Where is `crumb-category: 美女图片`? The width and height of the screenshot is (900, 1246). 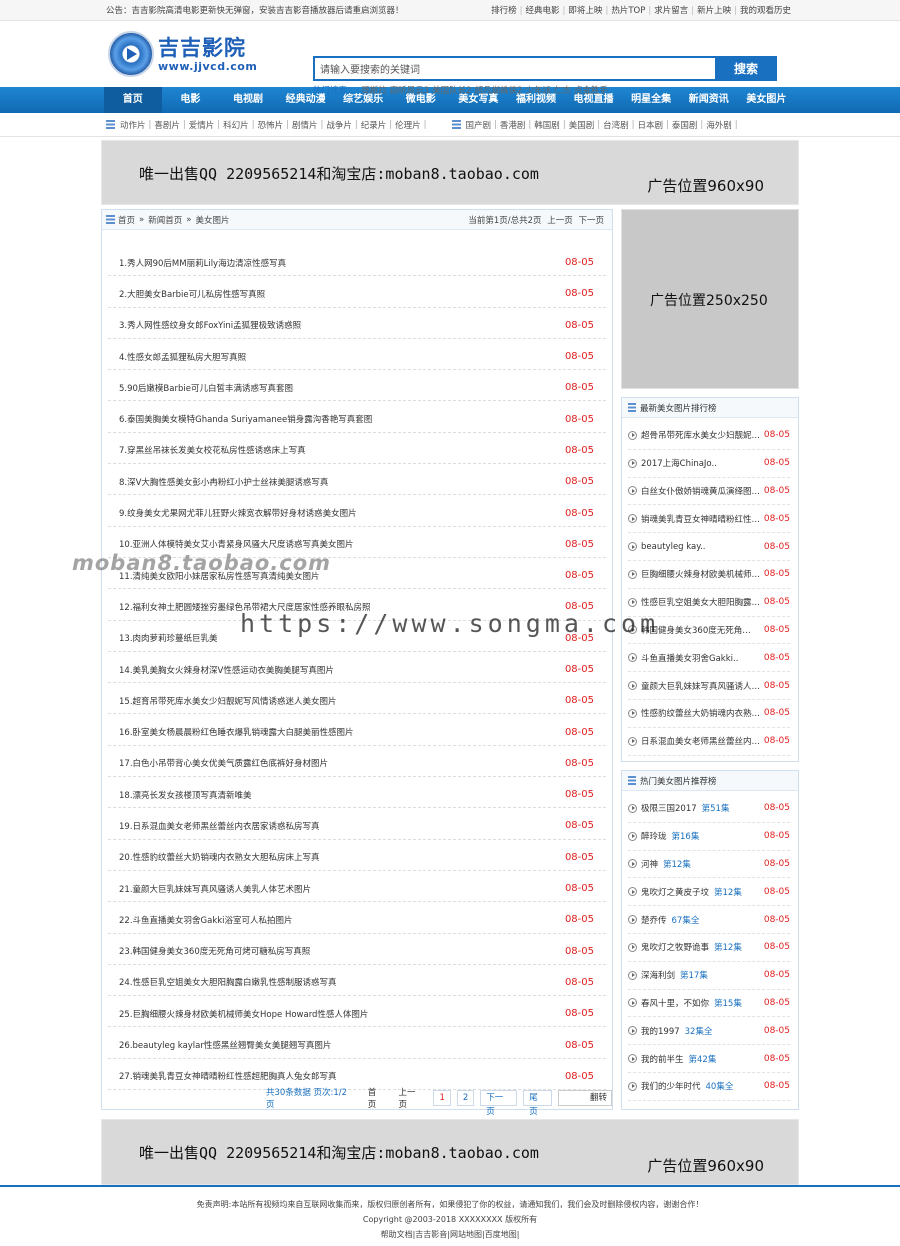 crumb-category: 美女图片 is located at coordinates (212, 220).